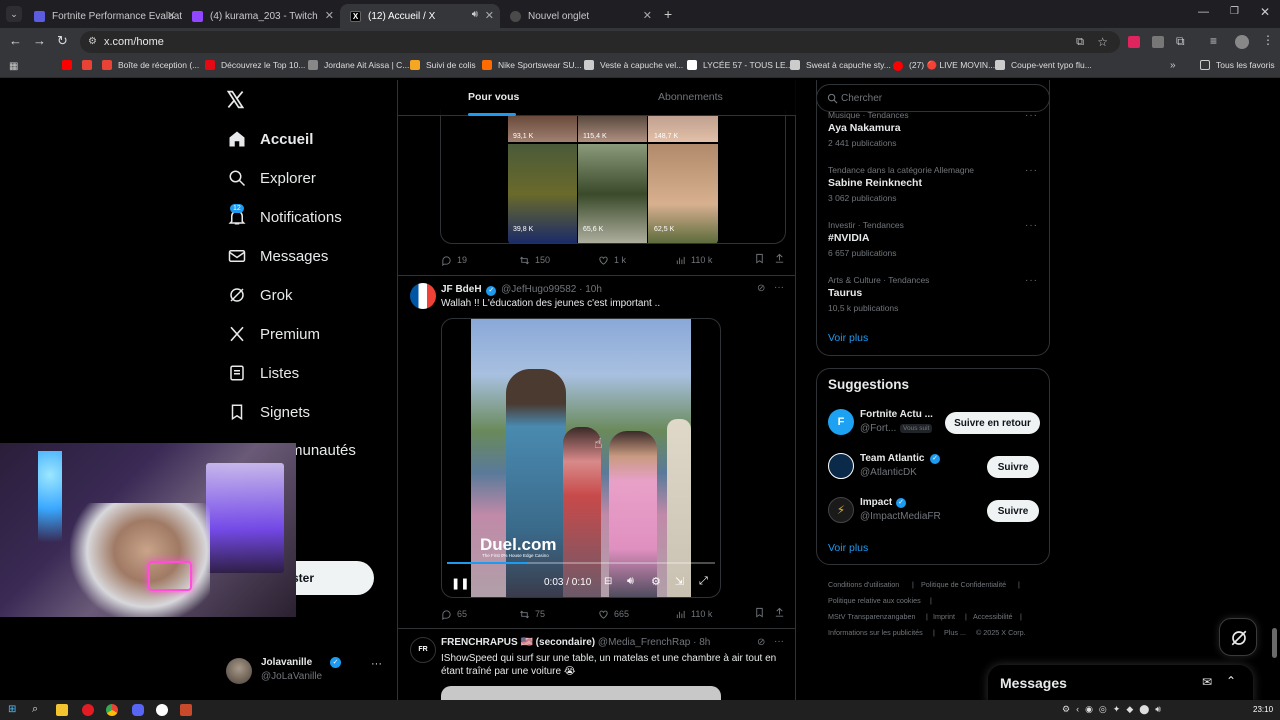  What do you see at coordinates (668, 14) in the screenshot?
I see `new-tab-button: +` at bounding box center [668, 14].